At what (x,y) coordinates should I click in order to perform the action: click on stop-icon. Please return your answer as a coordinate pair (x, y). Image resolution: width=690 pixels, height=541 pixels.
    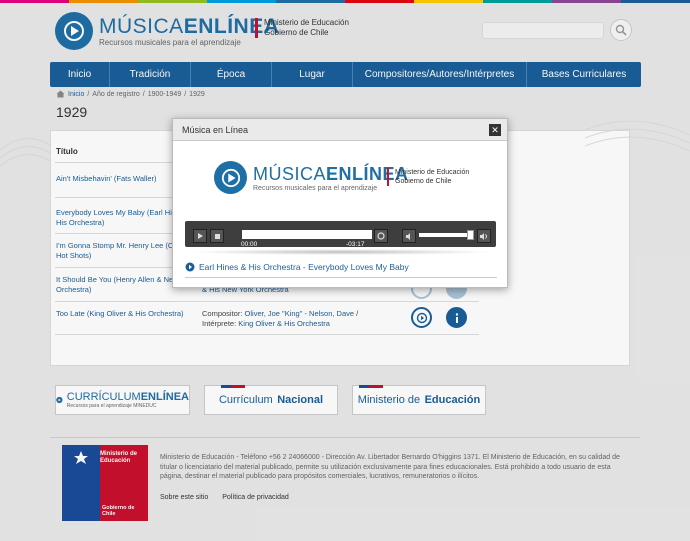
    Looking at the image, I should click on (217, 236).